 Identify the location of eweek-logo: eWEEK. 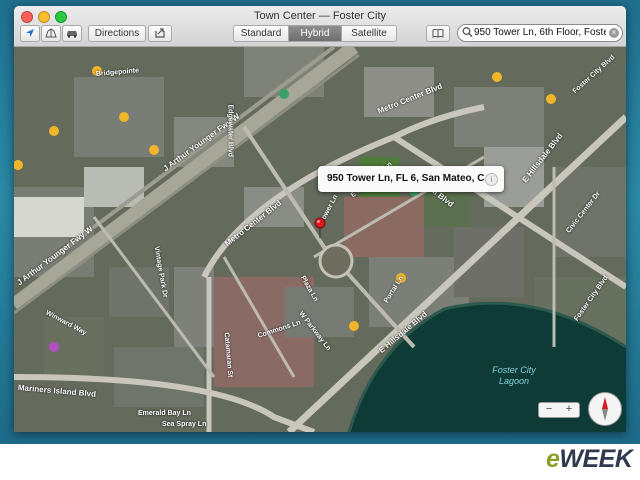
(589, 459).